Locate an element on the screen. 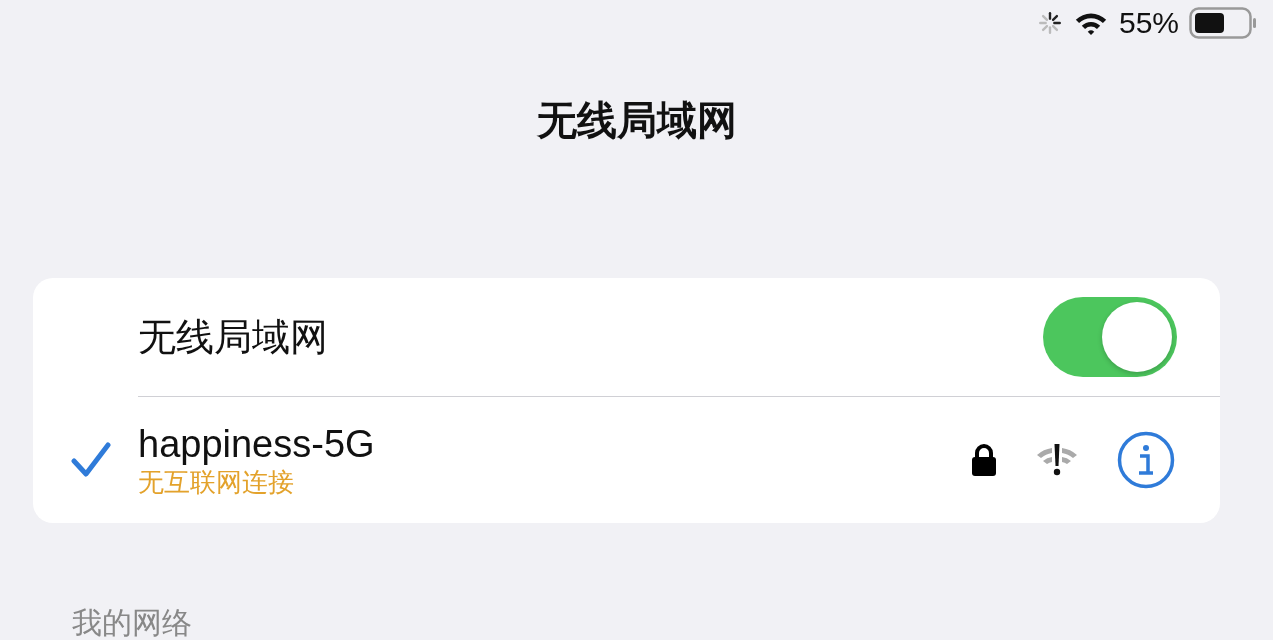 The height and width of the screenshot is (640, 1273). battery-icon is located at coordinates (1223, 23).